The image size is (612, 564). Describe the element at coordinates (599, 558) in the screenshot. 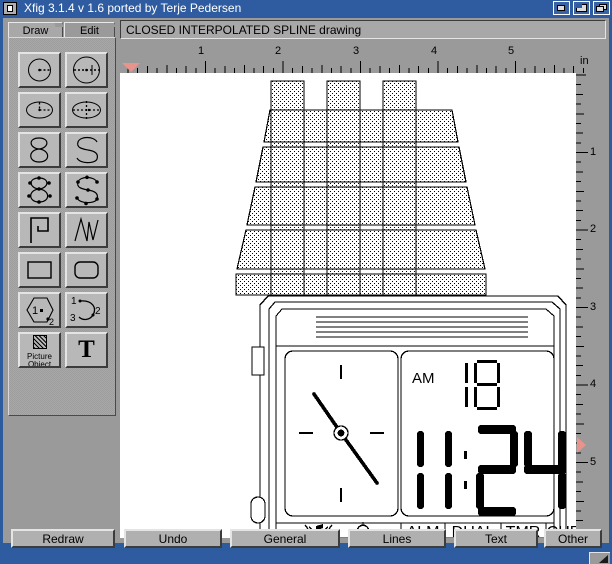

I see `resize-grip` at that location.